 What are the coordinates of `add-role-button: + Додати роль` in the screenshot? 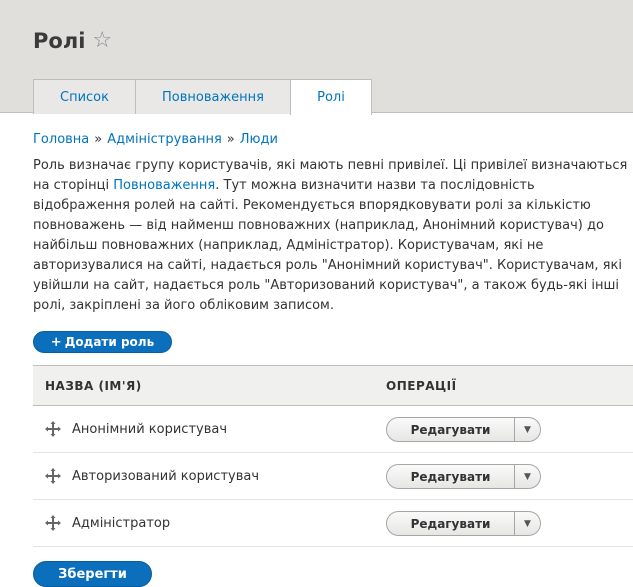 It's located at (102, 342).